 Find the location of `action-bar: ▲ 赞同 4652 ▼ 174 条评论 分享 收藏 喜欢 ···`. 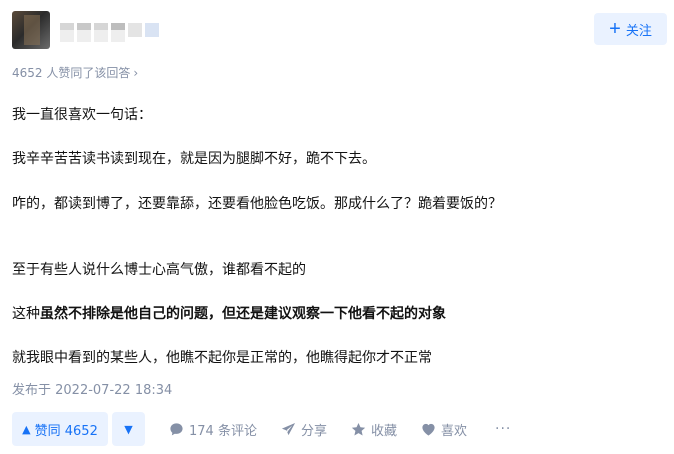

action-bar: ▲ 赞同 4652 ▼ 174 条评论 分享 收藏 喜欢 ··· is located at coordinates (261, 429).